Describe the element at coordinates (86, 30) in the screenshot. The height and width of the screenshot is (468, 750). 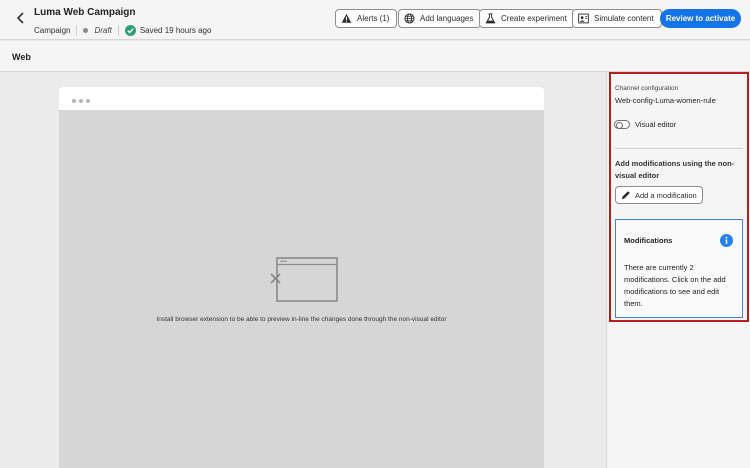
I see `status-dot` at that location.